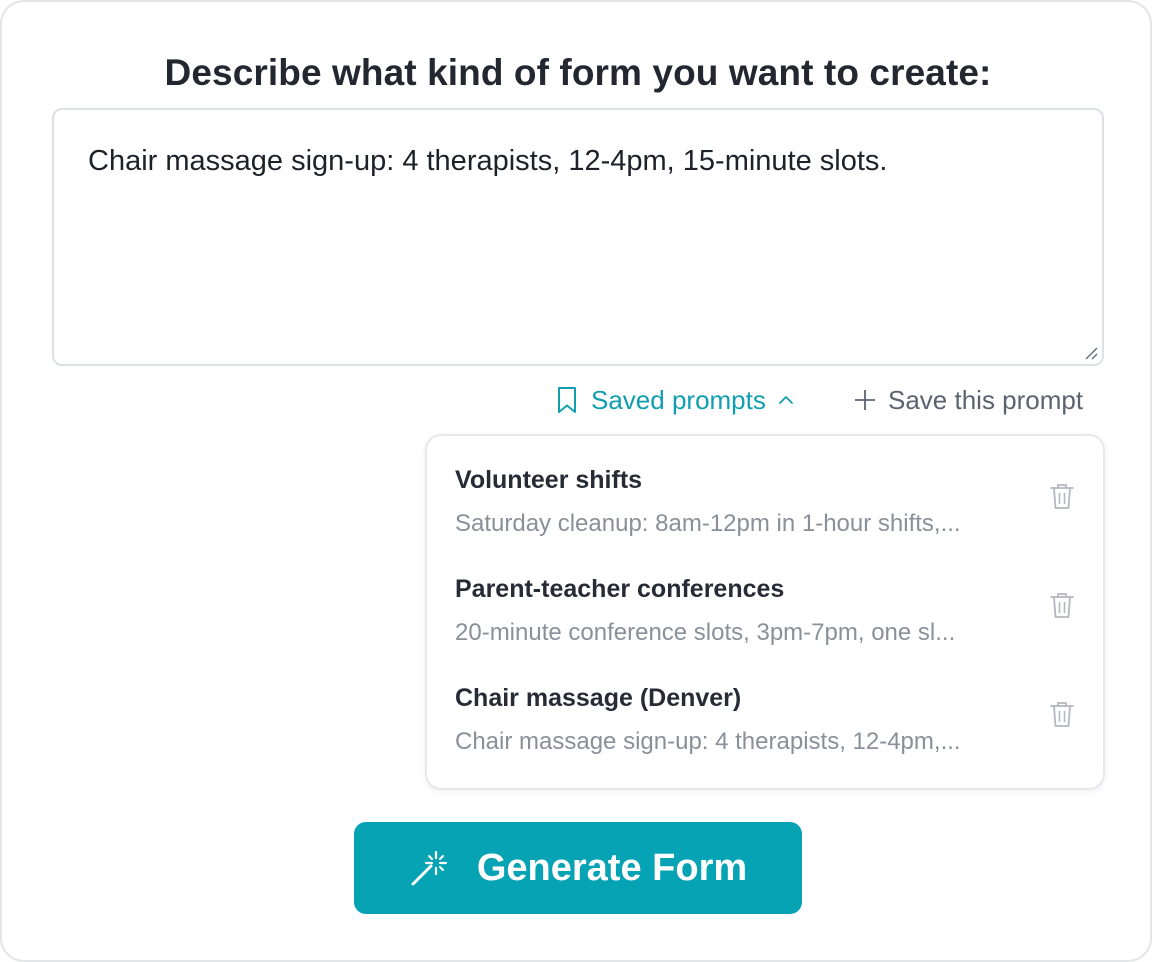 This screenshot has width=1152, height=962. Describe the element at coordinates (620, 589) in the screenshot. I see `saved-prompt-title: Parent-teacher conferences` at that location.